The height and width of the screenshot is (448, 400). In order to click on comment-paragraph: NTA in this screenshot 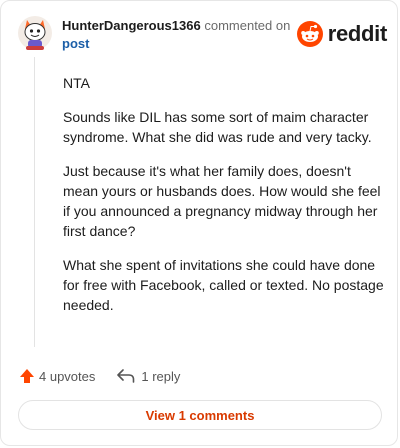, I will do `click(76, 83)`.